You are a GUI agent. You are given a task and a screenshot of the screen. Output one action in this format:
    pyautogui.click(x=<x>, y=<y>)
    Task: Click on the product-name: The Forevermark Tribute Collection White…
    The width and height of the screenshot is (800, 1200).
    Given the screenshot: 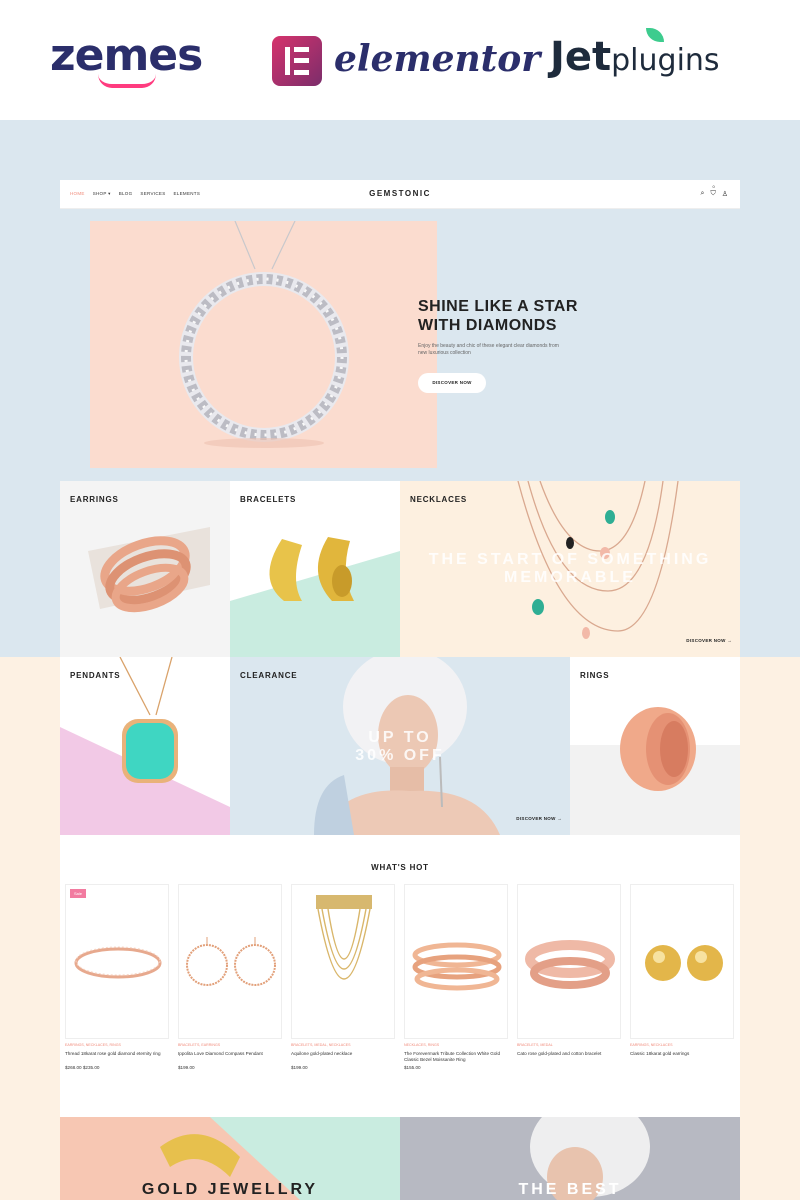 What is the action you would take?
    pyautogui.click(x=456, y=1057)
    